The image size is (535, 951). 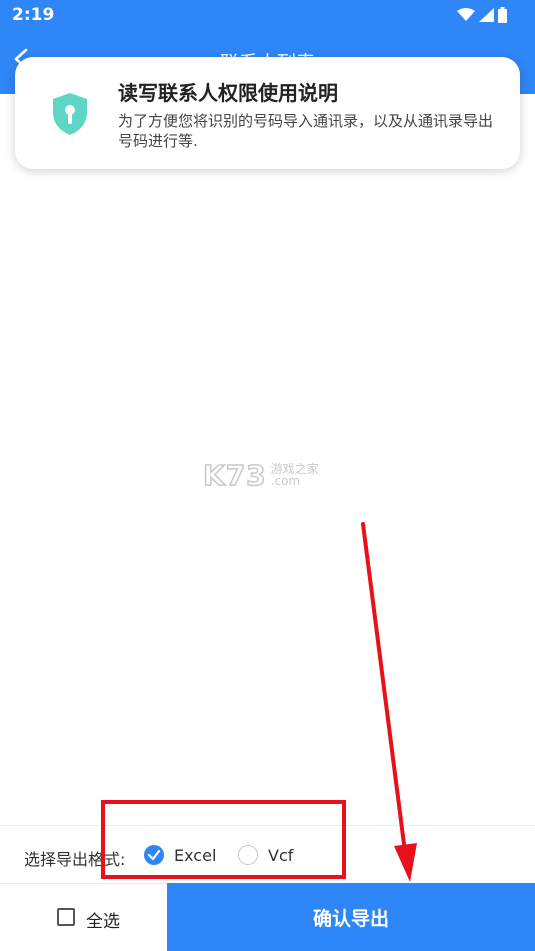 I want to click on annotation-highlight-box, so click(x=223, y=839).